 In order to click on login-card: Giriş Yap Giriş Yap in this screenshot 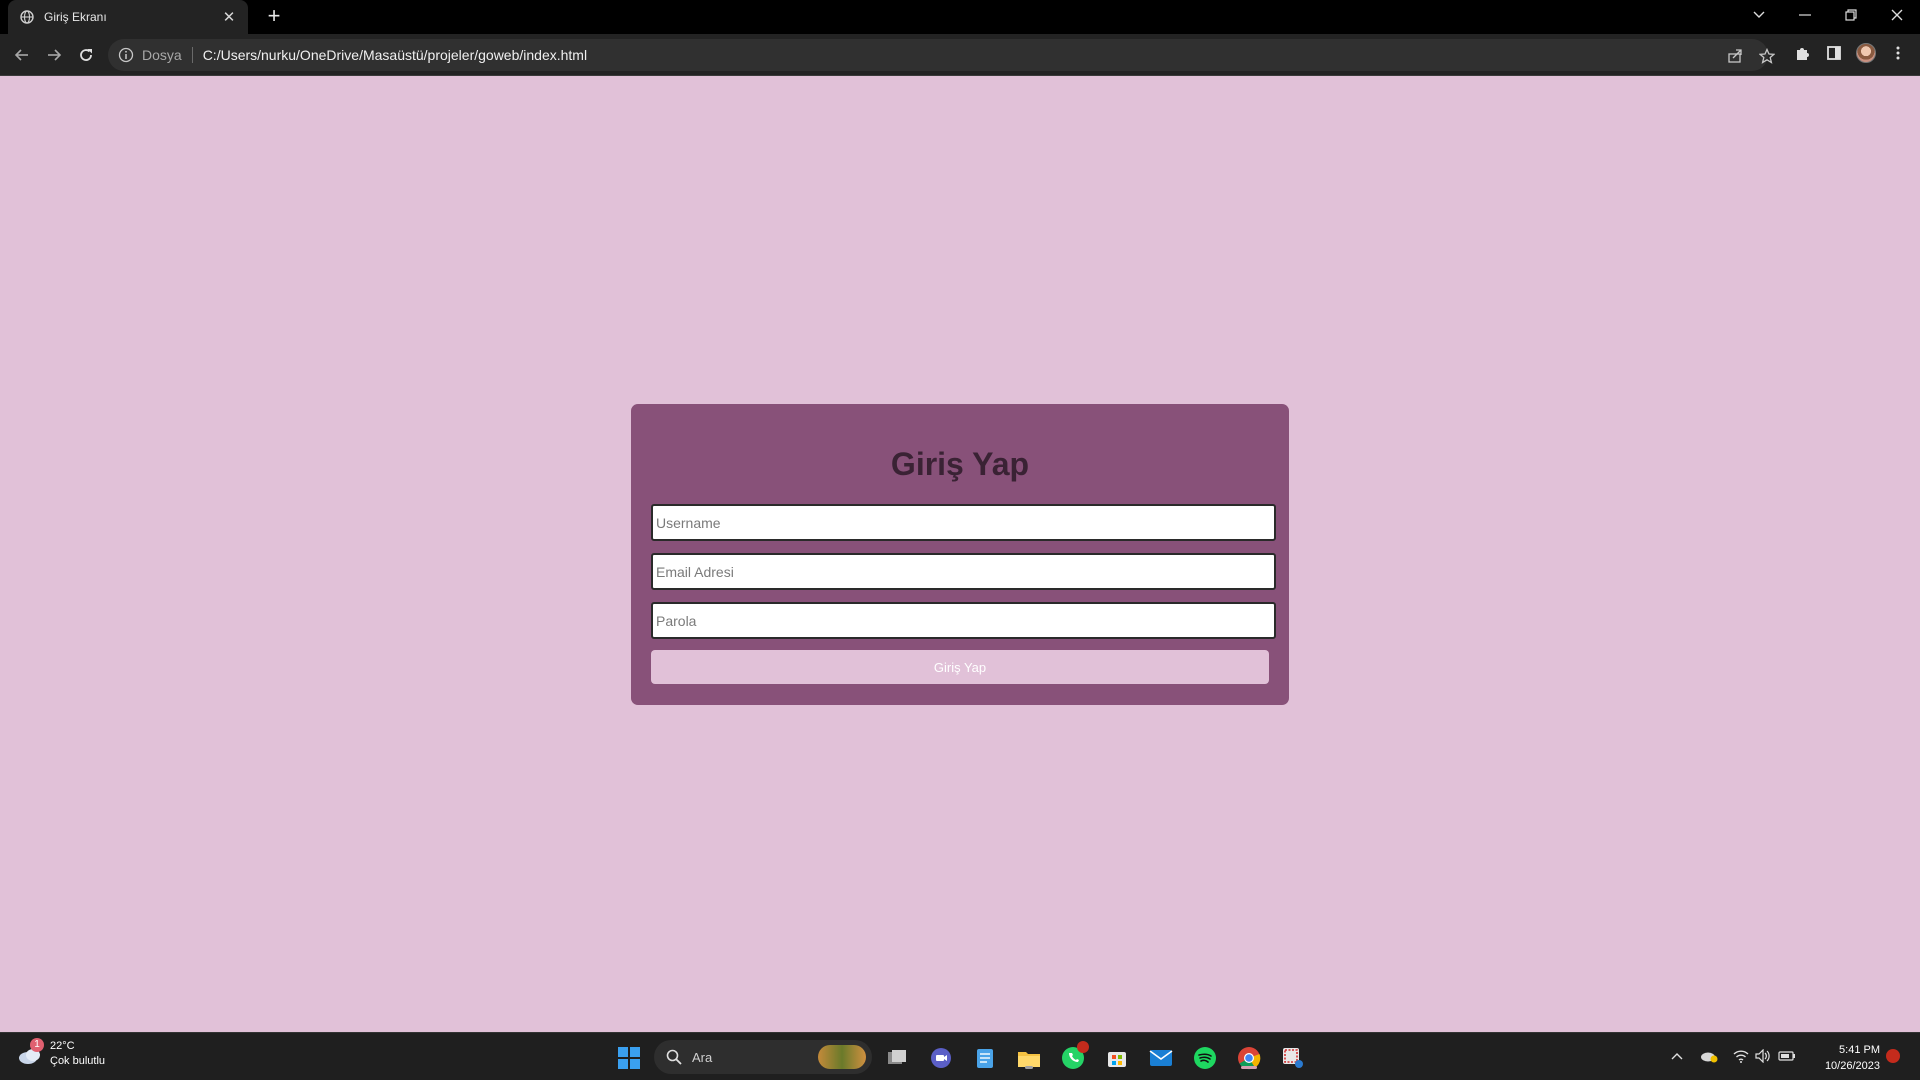, I will do `click(960, 554)`.